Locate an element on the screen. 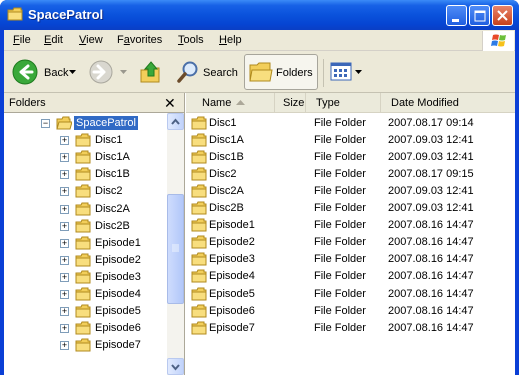 The image size is (519, 375). tree-item-episode1: + Episode1 is located at coordinates (85, 243).